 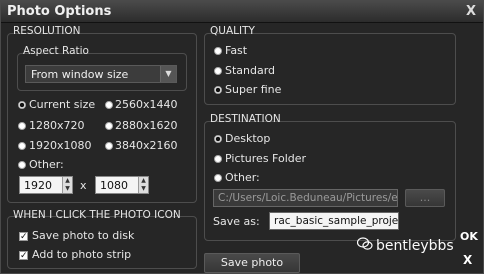 I want to click on save-as-field: rac_basic_sample_project, so click(x=334, y=221).